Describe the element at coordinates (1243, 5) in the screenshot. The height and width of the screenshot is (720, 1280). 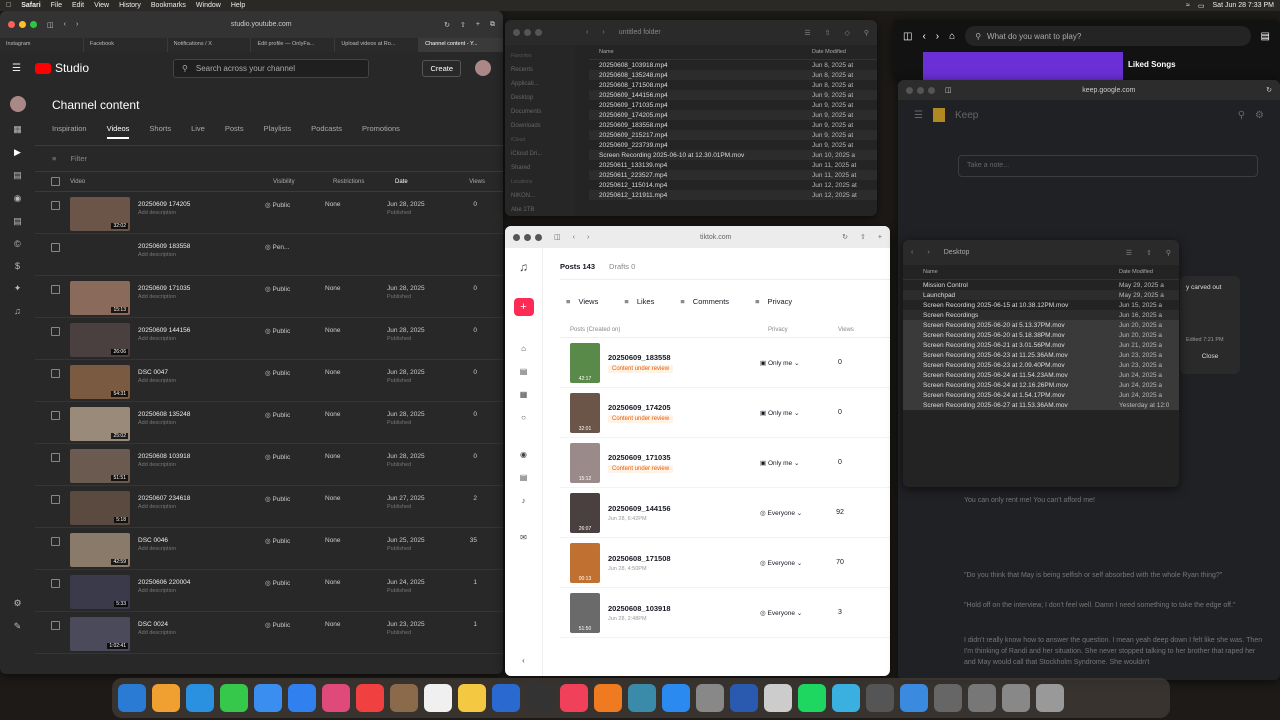
I see `menu-clock: Sat Jun 28 7:33 PM` at that location.